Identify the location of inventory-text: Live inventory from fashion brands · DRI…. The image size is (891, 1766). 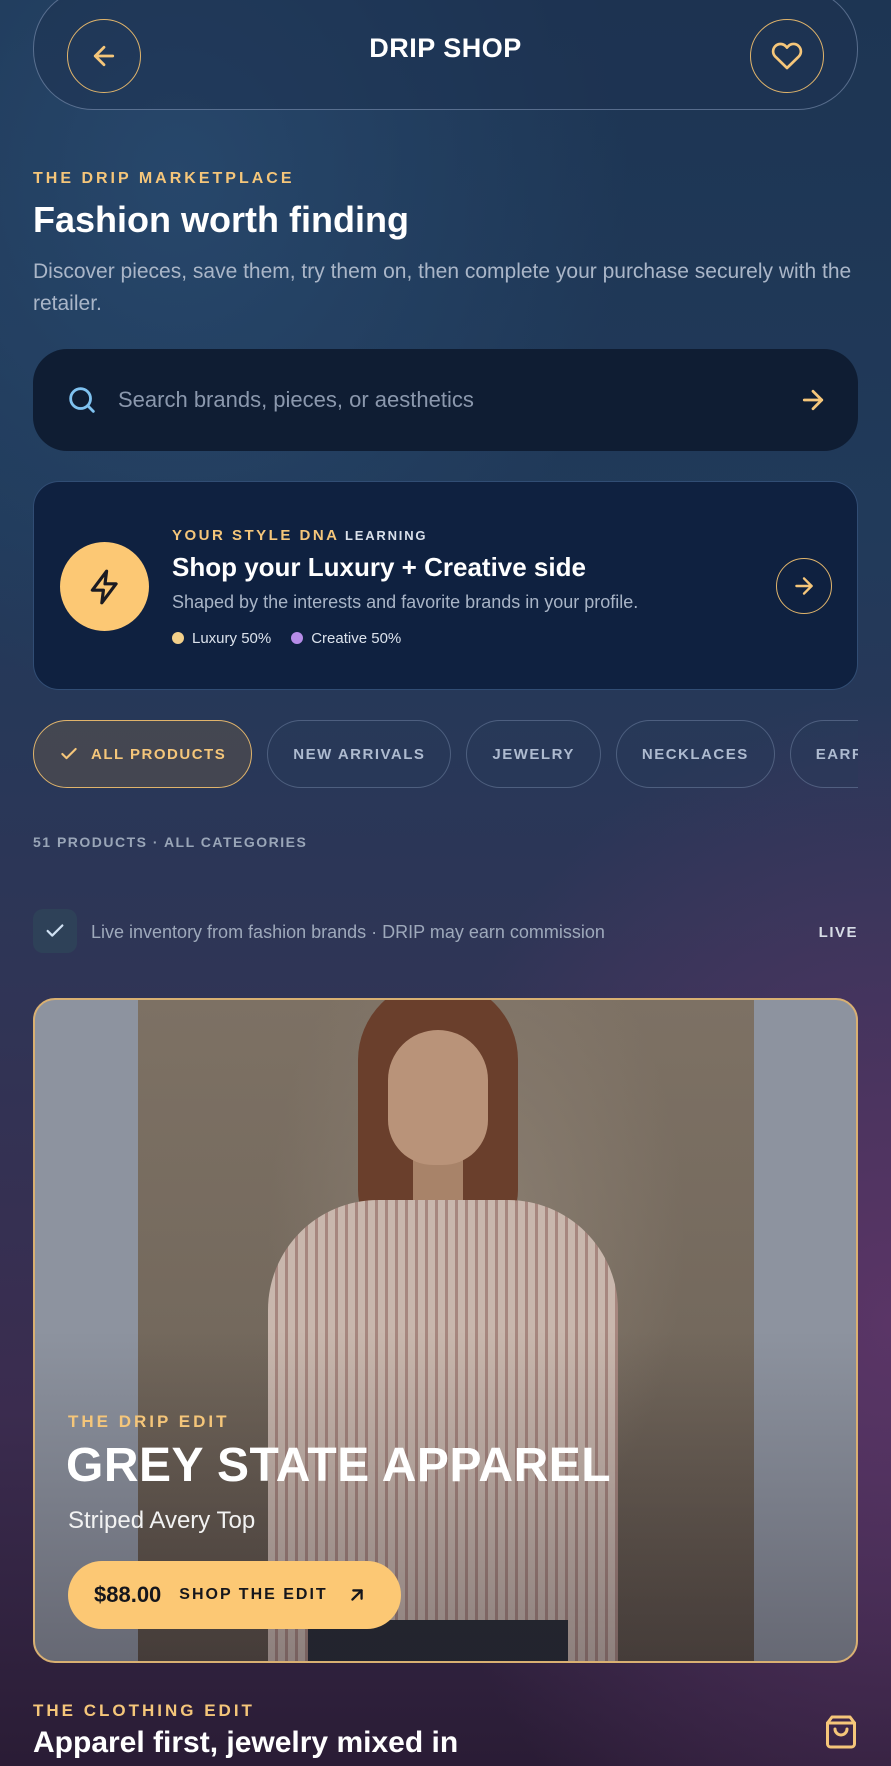
(348, 932).